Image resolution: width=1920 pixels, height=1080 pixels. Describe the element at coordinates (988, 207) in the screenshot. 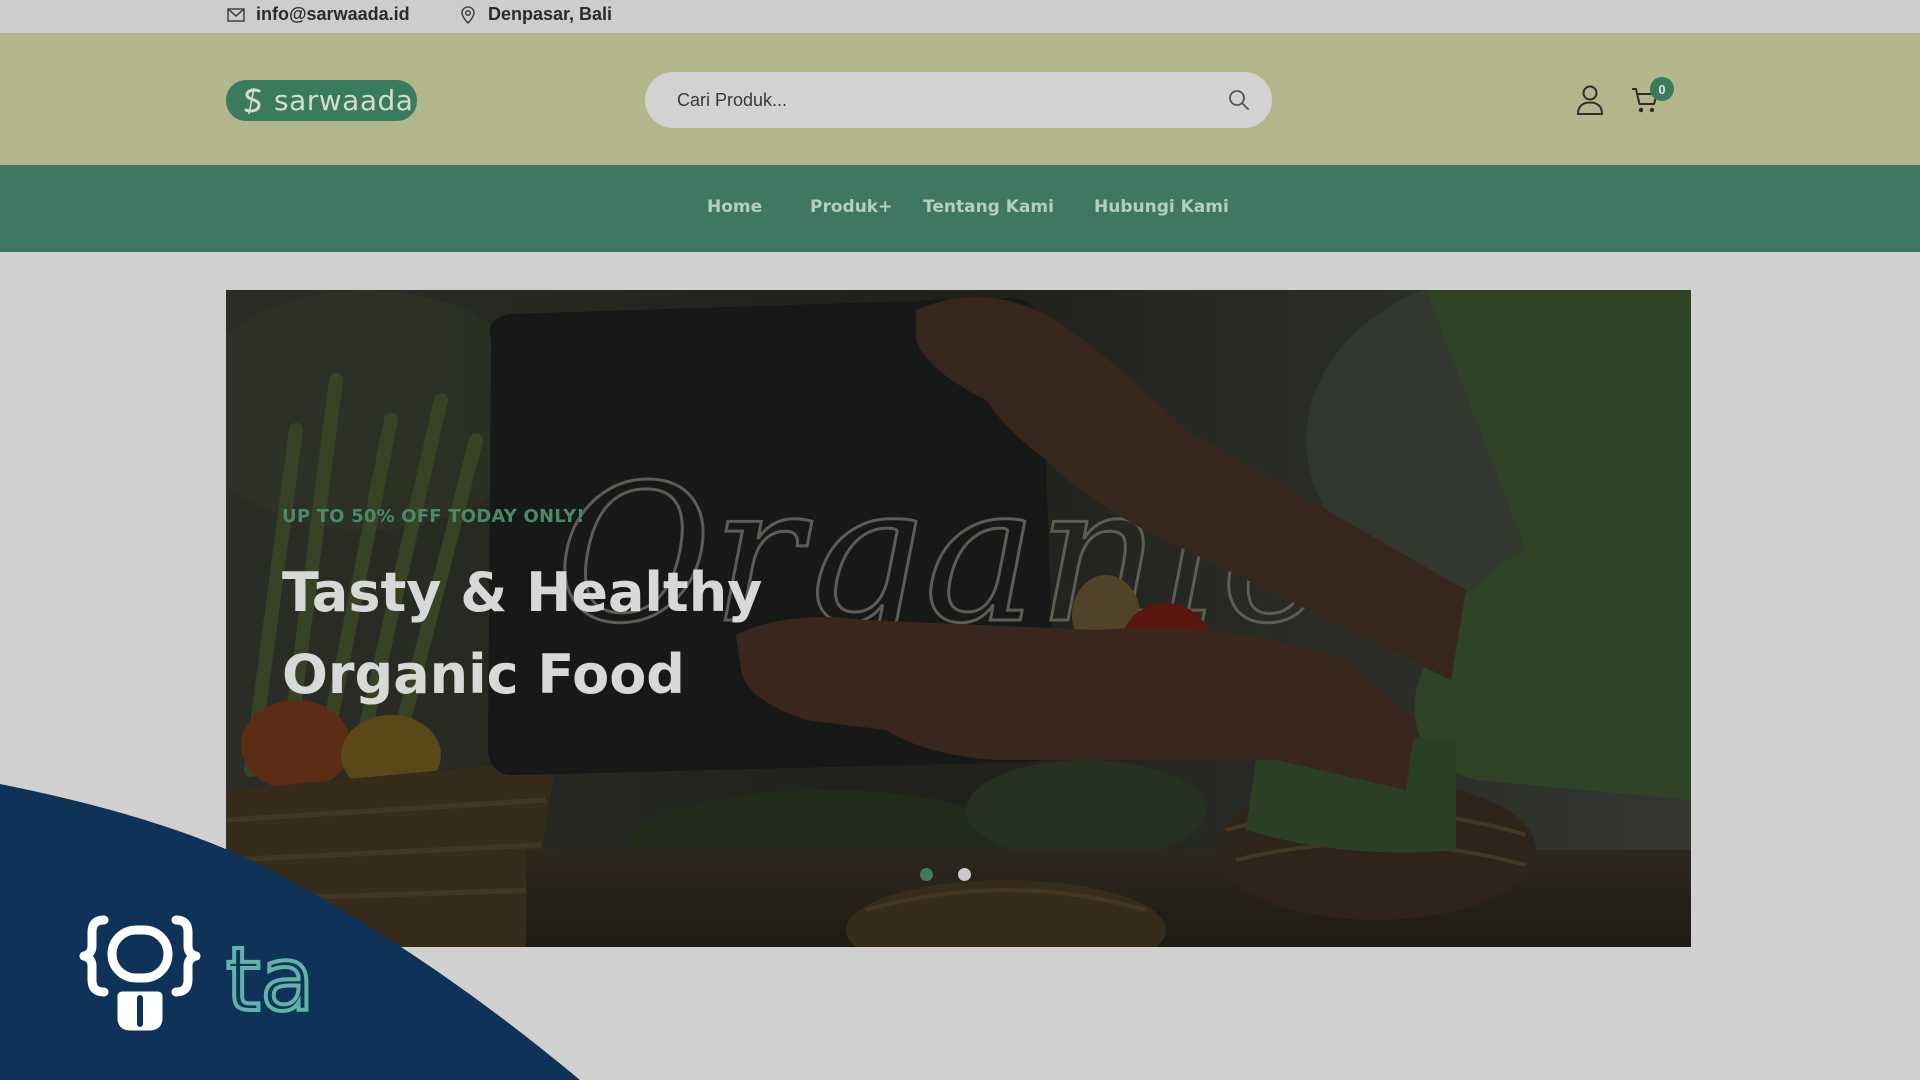

I see `nav-item-tentang-kami: Tentang Kami` at that location.